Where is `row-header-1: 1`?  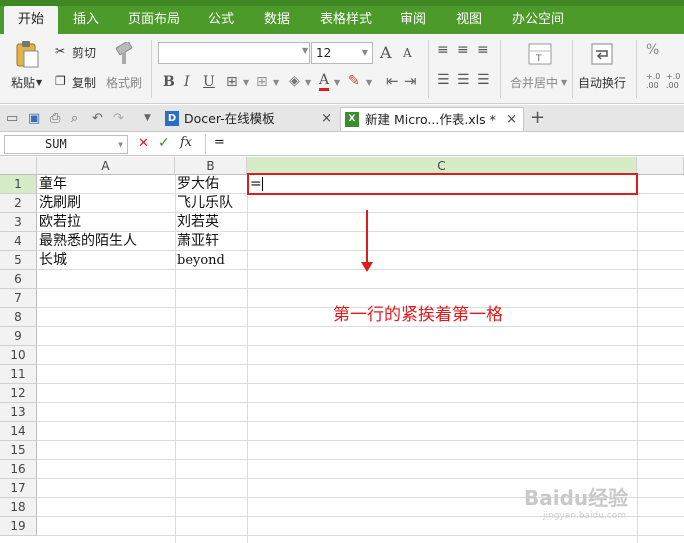
row-header-1: 1 is located at coordinates (18, 184).